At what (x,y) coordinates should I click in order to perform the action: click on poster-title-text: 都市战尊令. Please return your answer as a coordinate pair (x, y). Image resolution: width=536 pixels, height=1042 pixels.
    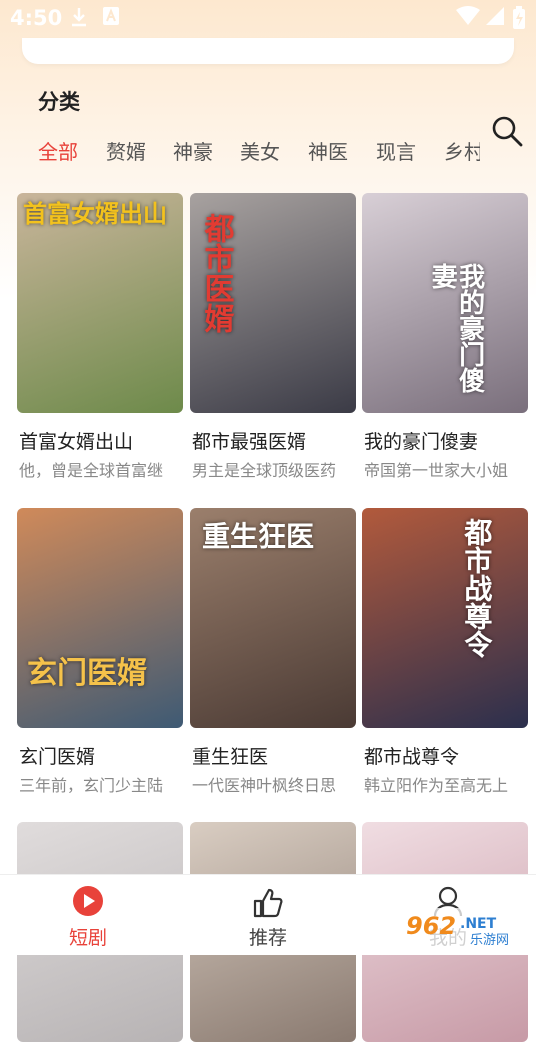
    Looking at the image, I should click on (477, 588).